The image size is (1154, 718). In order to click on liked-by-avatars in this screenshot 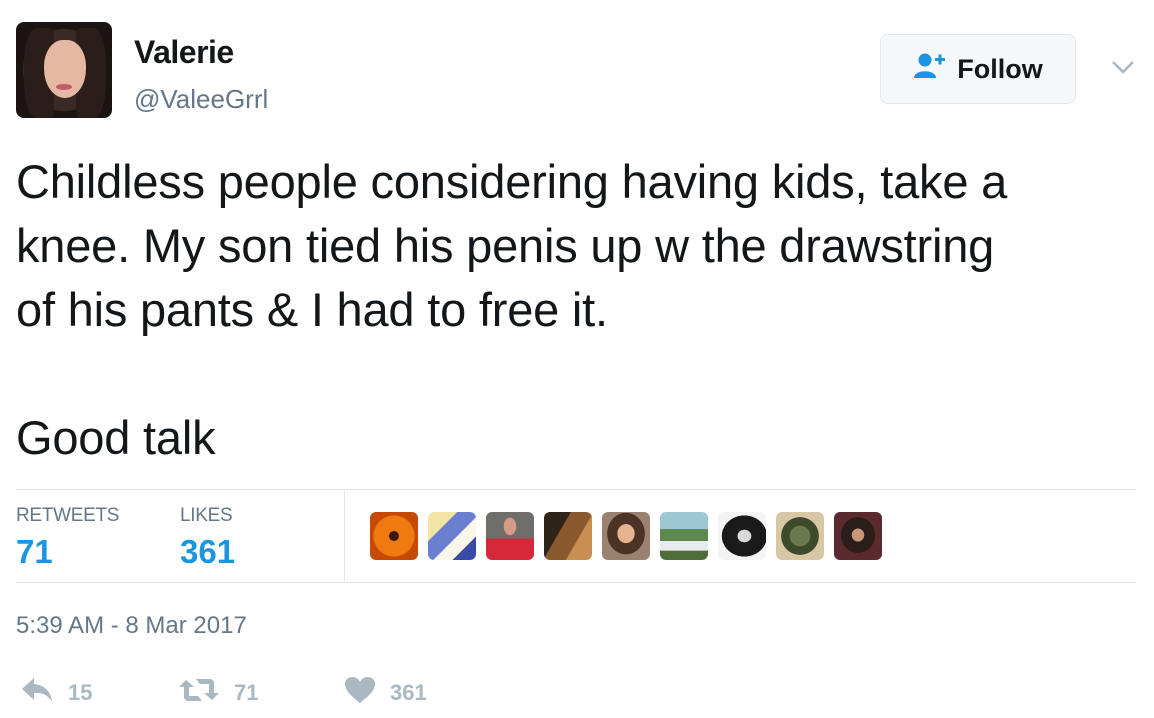, I will do `click(626, 536)`.